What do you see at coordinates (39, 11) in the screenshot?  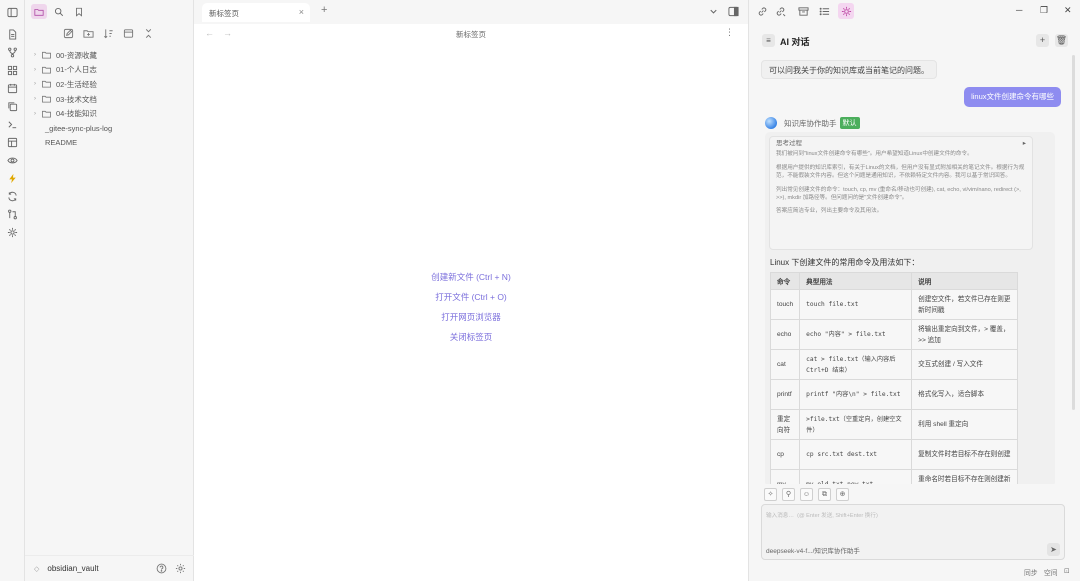 I see `file-explorer-tab-icon` at bounding box center [39, 11].